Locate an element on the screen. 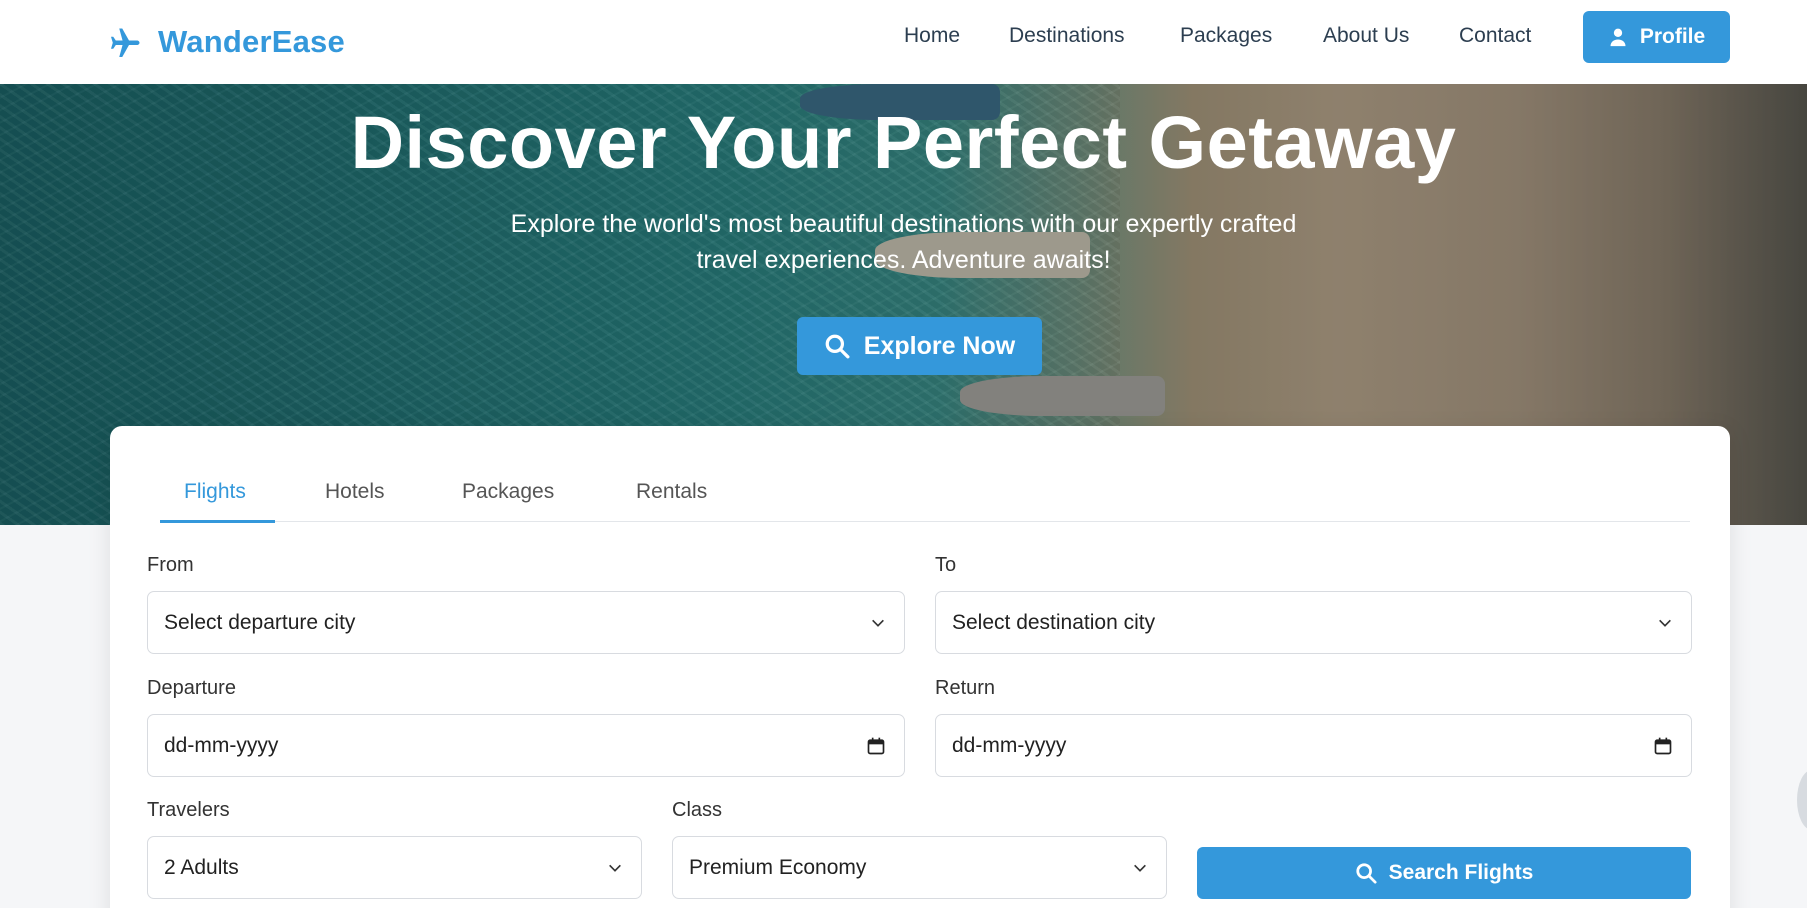 The height and width of the screenshot is (908, 1807). to-label: To is located at coordinates (946, 565).